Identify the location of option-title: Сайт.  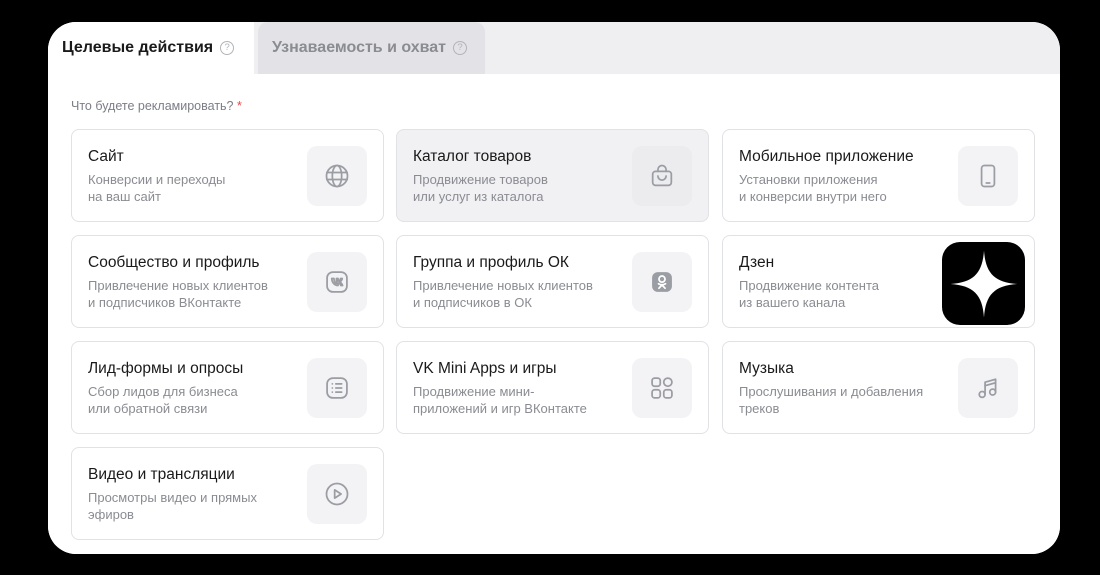
(106, 156).